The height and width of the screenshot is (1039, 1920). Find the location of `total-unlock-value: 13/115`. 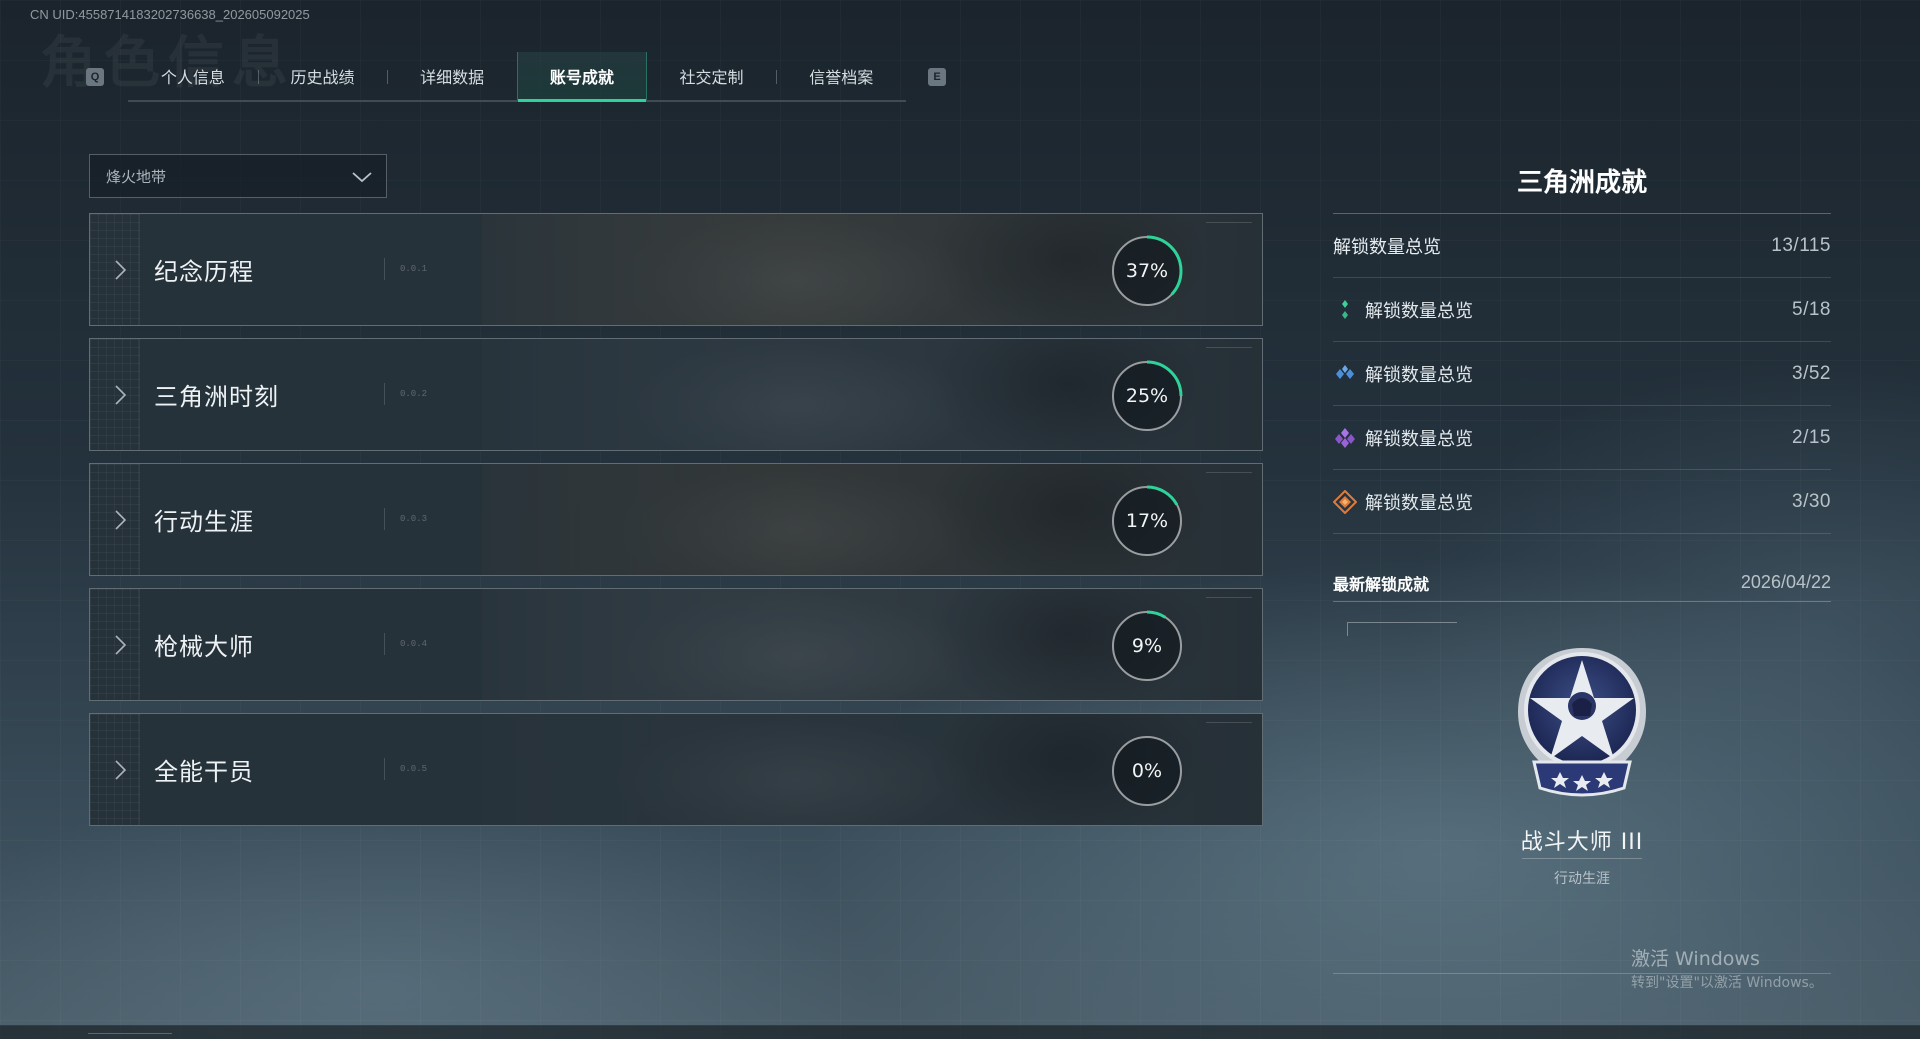

total-unlock-value: 13/115 is located at coordinates (1801, 245).